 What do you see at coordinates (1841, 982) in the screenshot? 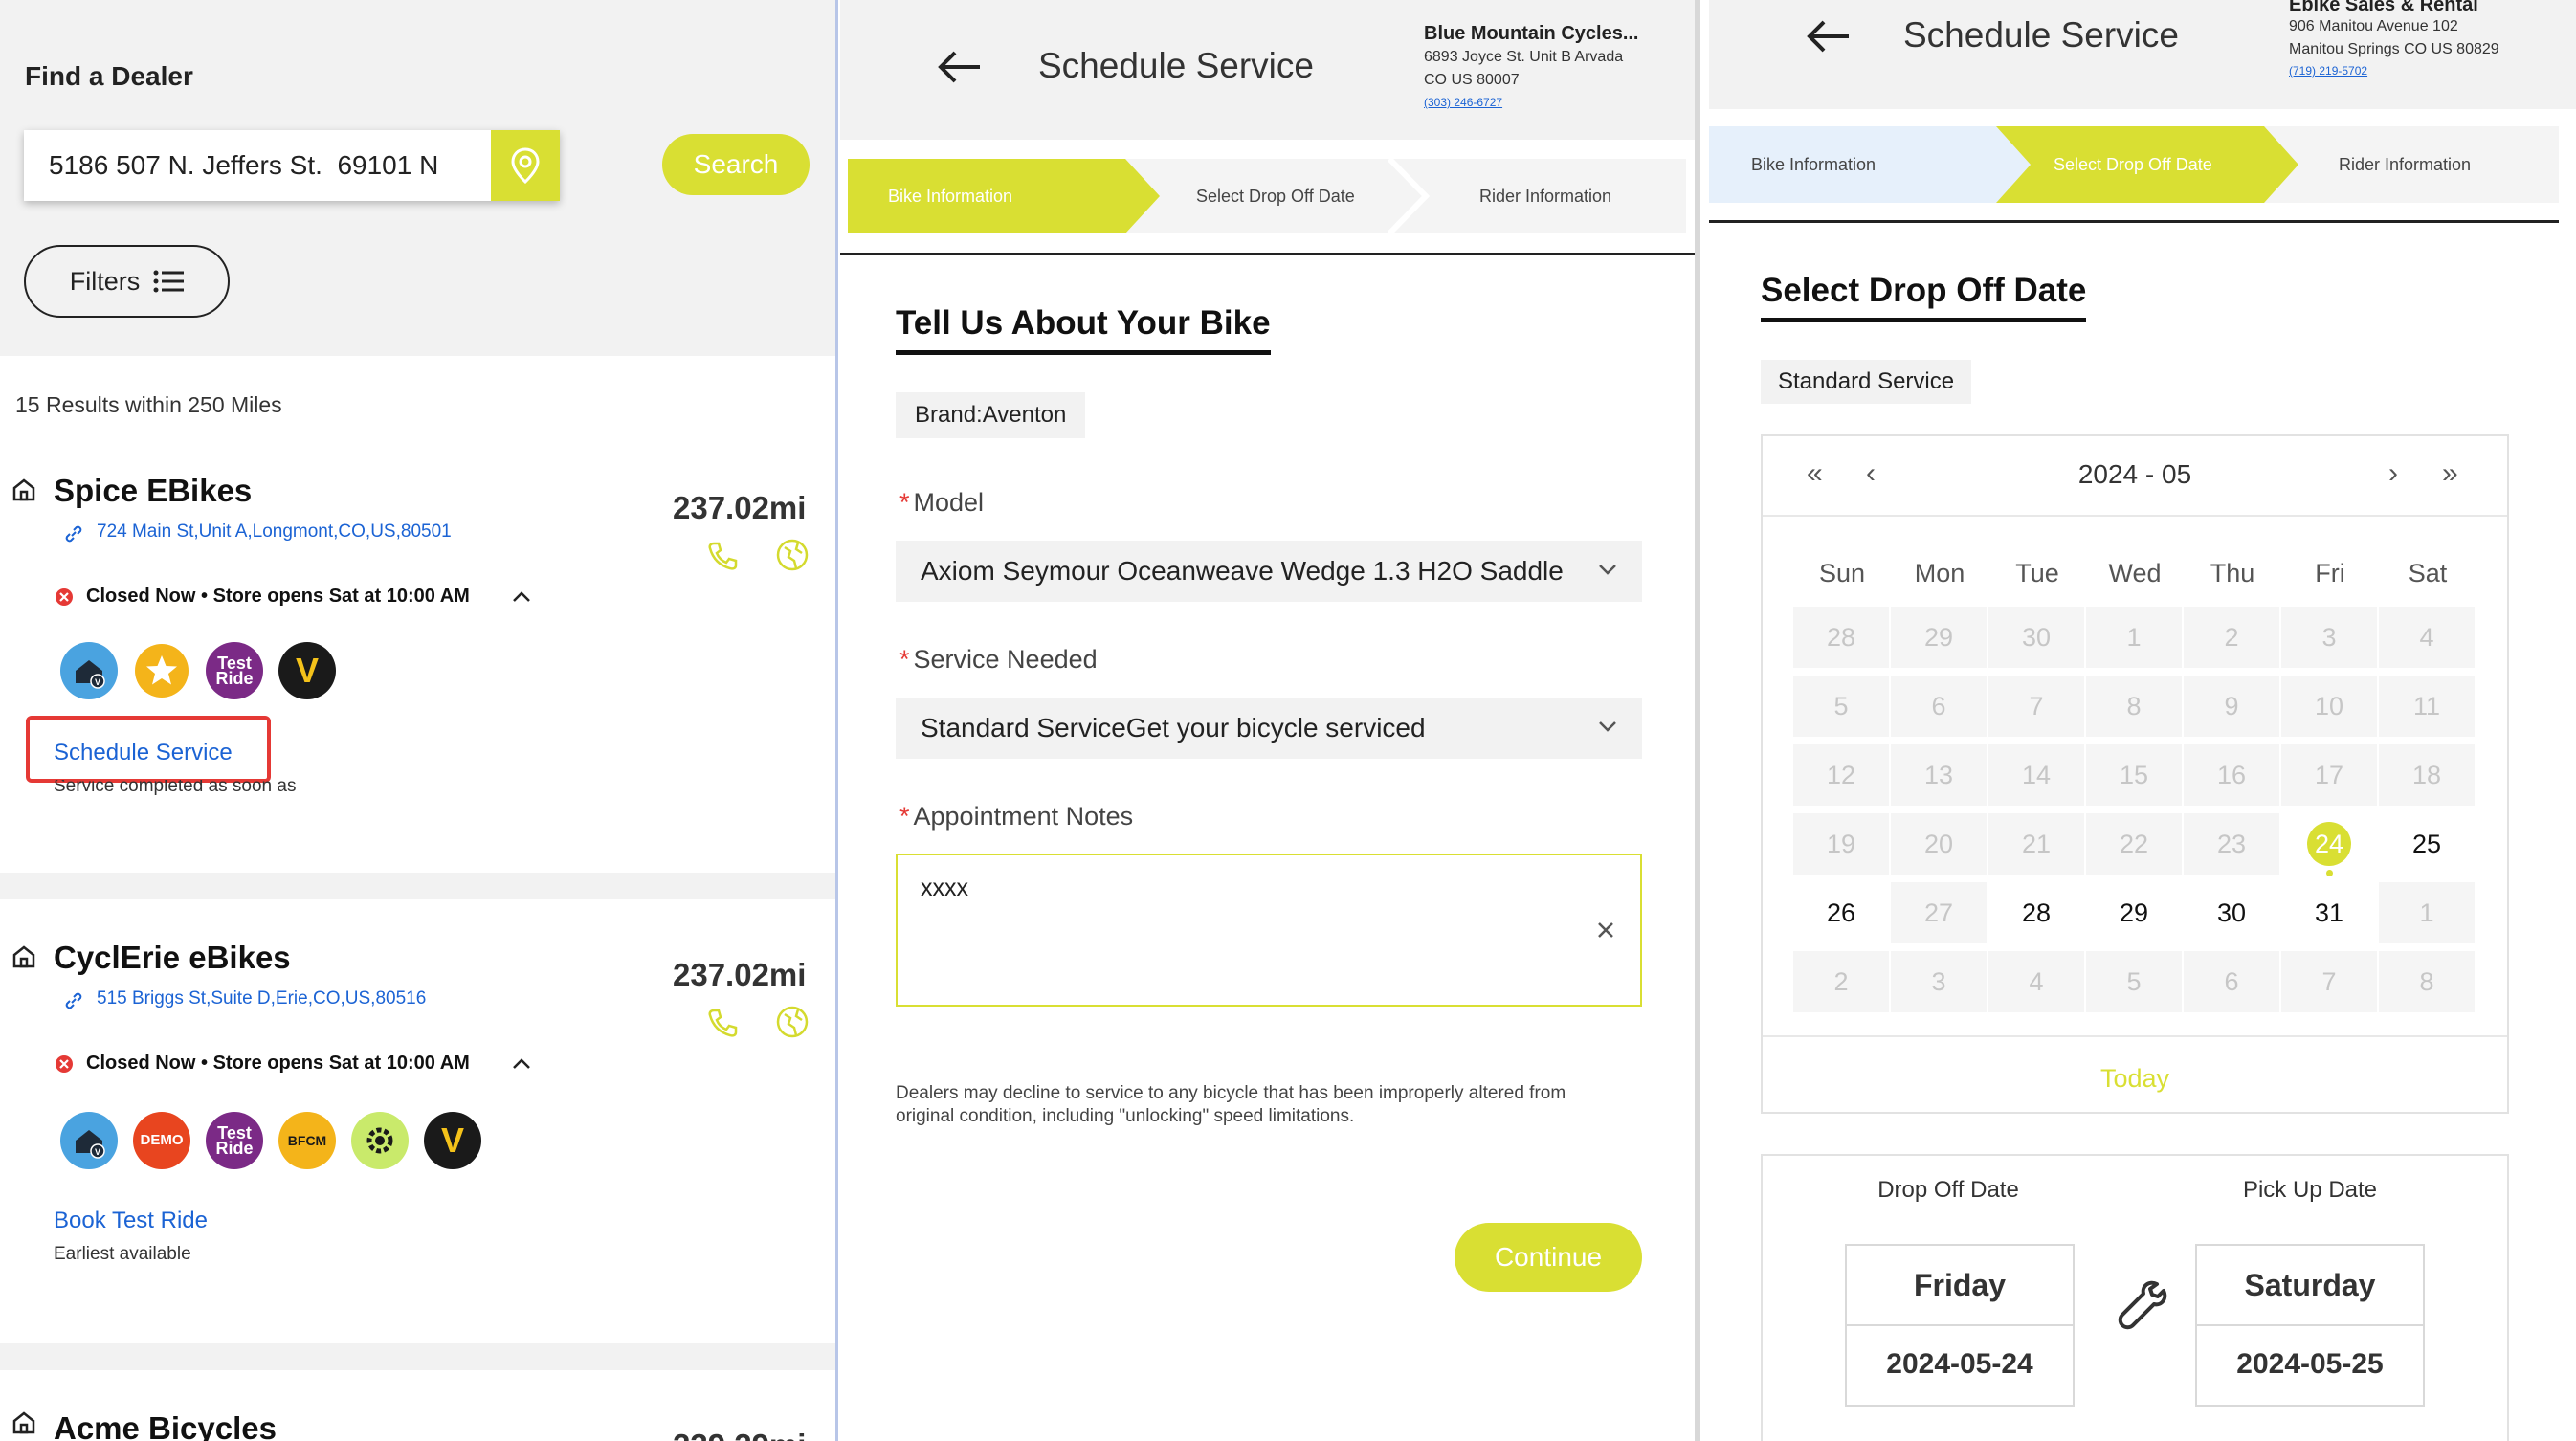
I see `calendar-day: 2` at bounding box center [1841, 982].